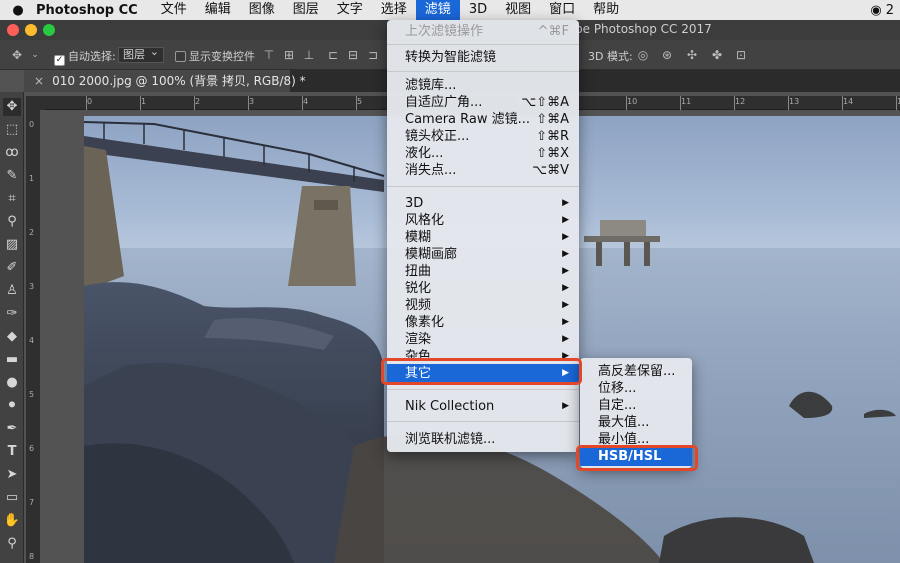  What do you see at coordinates (483, 57) in the screenshot?
I see `menu-item-convert-smart-filter: 转换为智能滤镜` at bounding box center [483, 57].